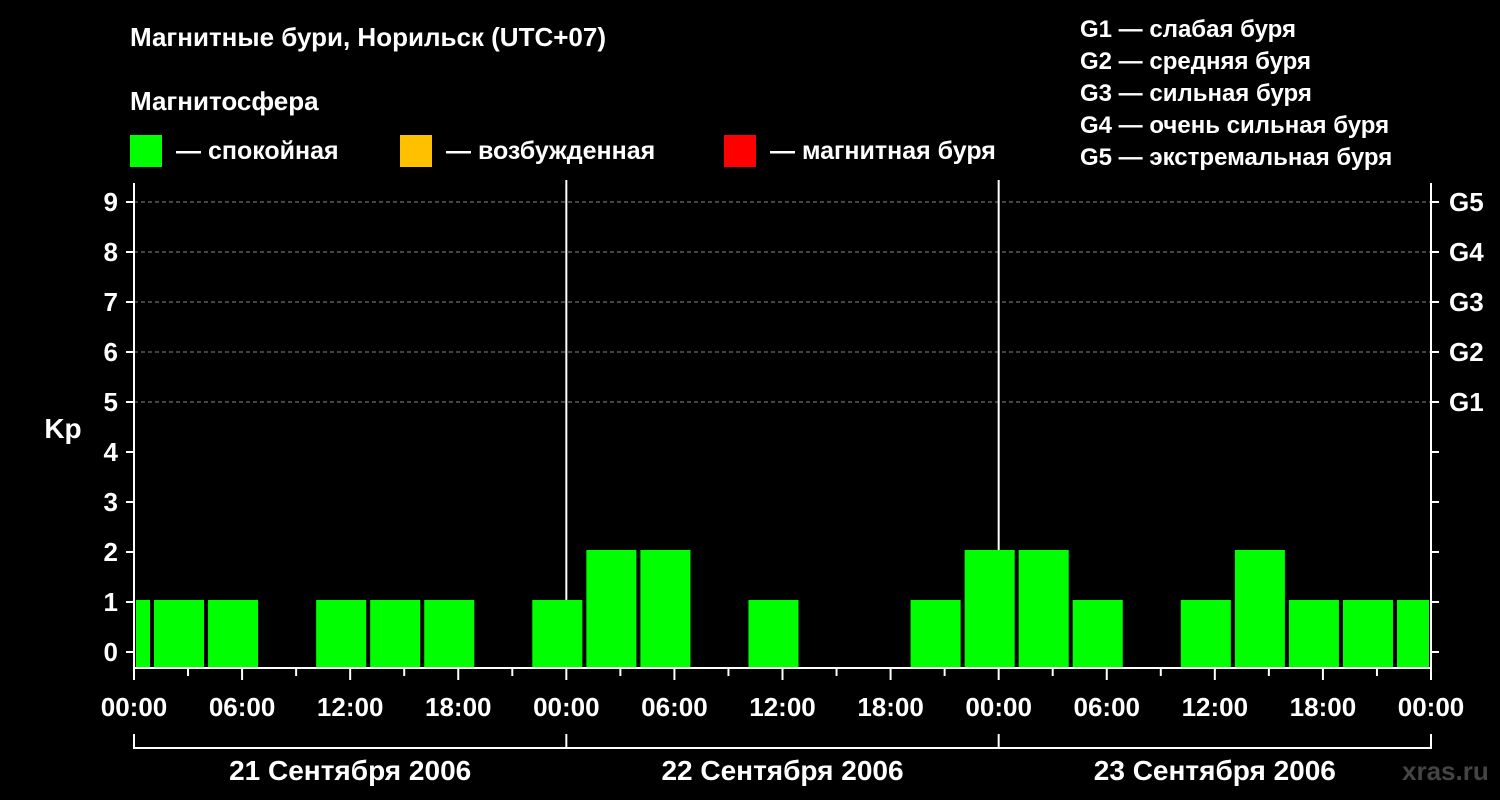  What do you see at coordinates (111, 252) in the screenshot?
I see `y-tick-label: 8` at bounding box center [111, 252].